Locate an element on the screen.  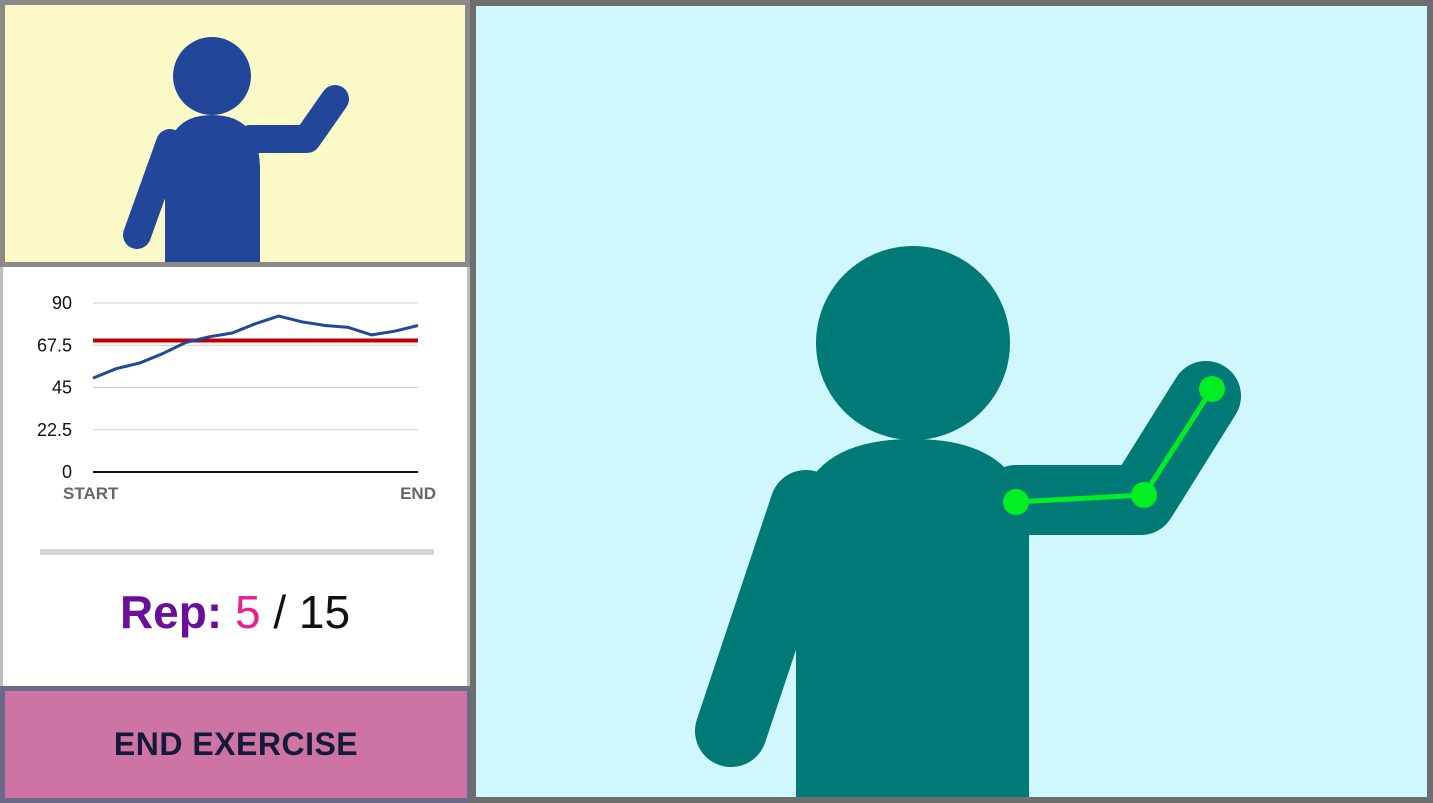
reference-figure-right-arm is located at coordinates (292, 119).